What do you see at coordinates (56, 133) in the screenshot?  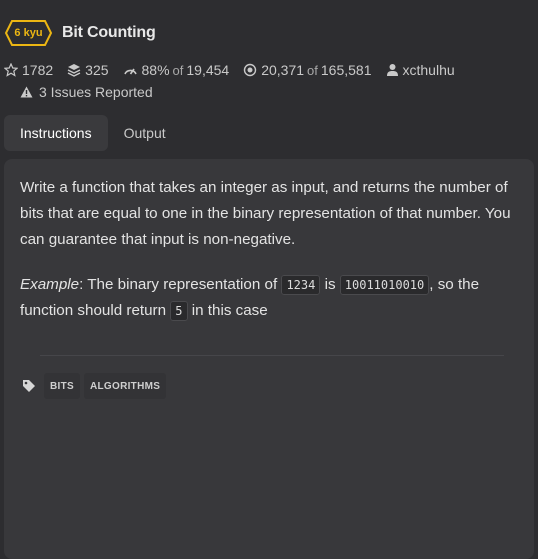 I see `tab-instructions: Instructions` at bounding box center [56, 133].